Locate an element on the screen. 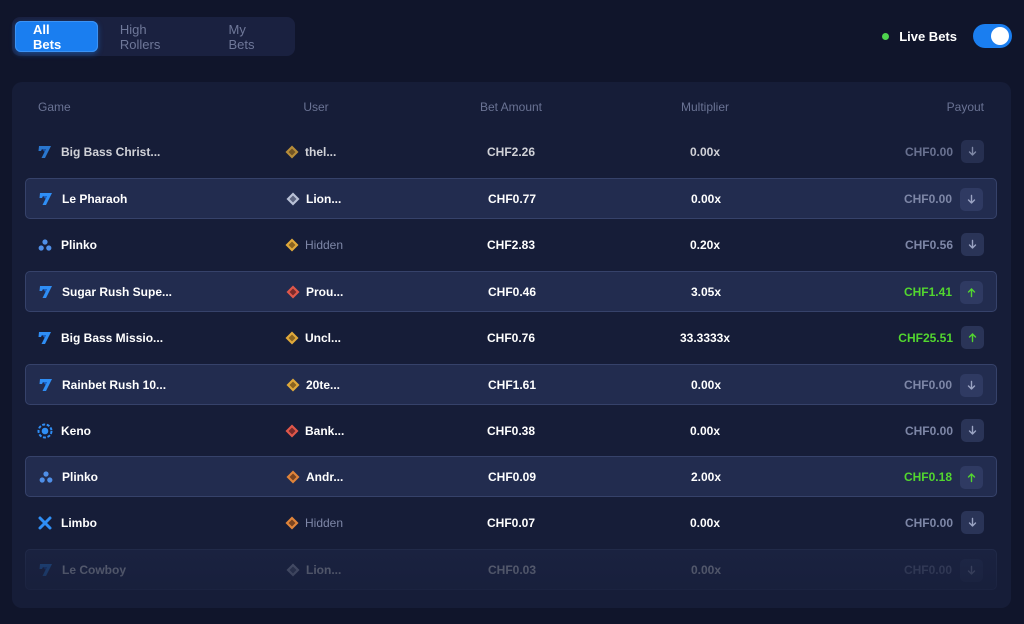 The image size is (1024, 624). header-user: User is located at coordinates (316, 107).